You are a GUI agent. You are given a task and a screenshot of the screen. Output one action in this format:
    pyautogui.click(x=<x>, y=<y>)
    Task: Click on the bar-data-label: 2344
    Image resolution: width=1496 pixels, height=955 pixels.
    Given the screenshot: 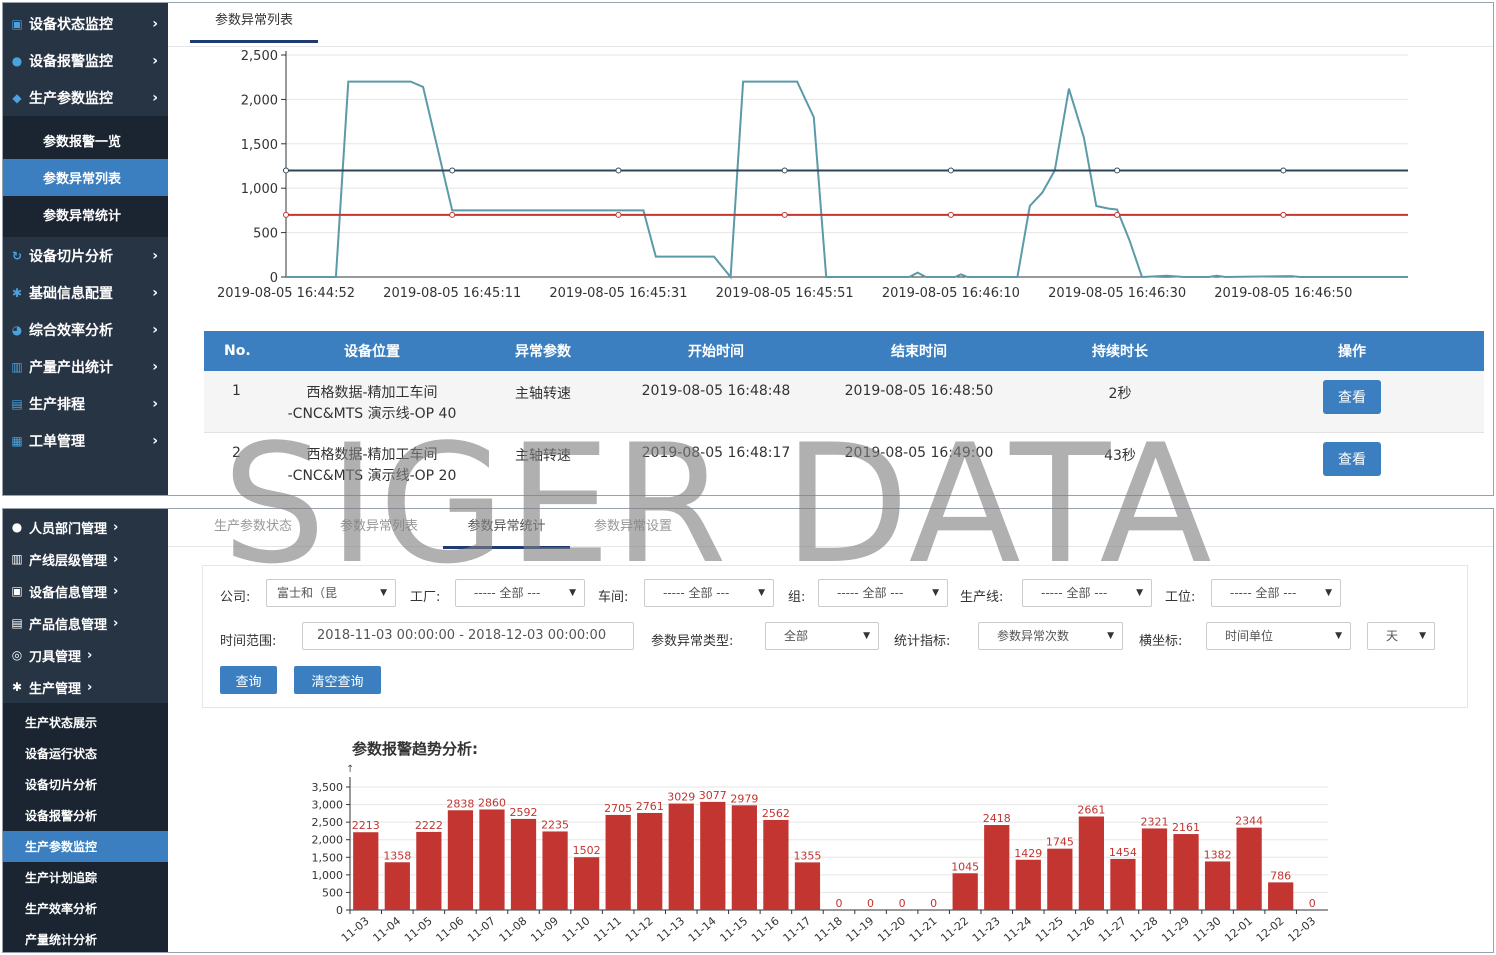 What is the action you would take?
    pyautogui.click(x=1249, y=821)
    